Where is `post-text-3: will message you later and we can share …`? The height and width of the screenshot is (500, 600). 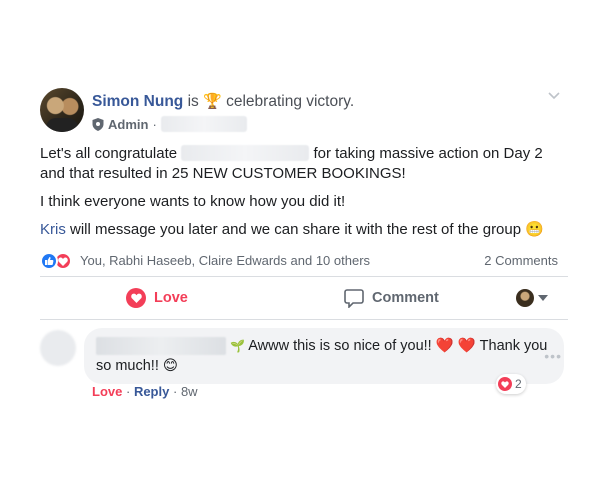 post-text-3: will message you later and we can share … is located at coordinates (296, 229).